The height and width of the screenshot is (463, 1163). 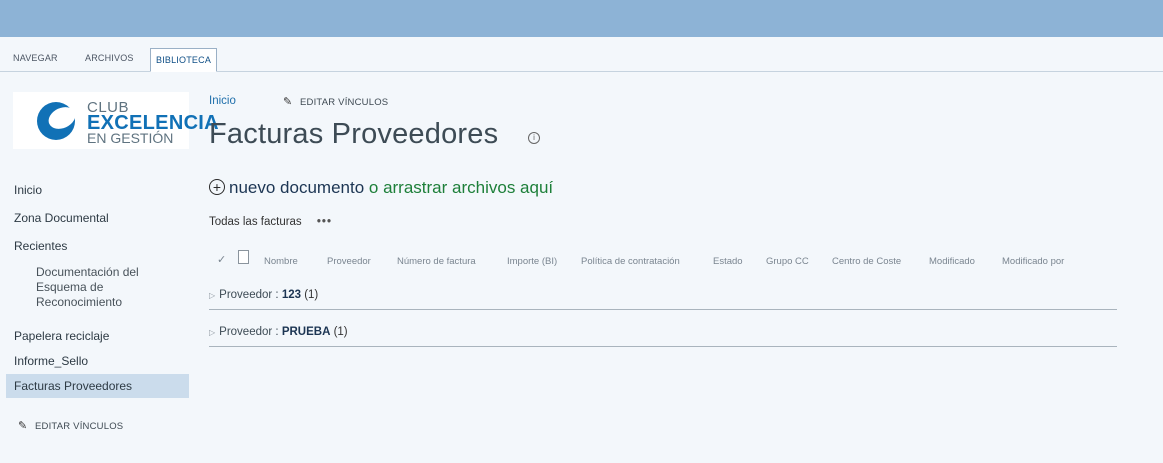 I want to click on ribbon: NAVEGAR ARCHIVOS BIBLIOTECA, so click(x=581, y=54).